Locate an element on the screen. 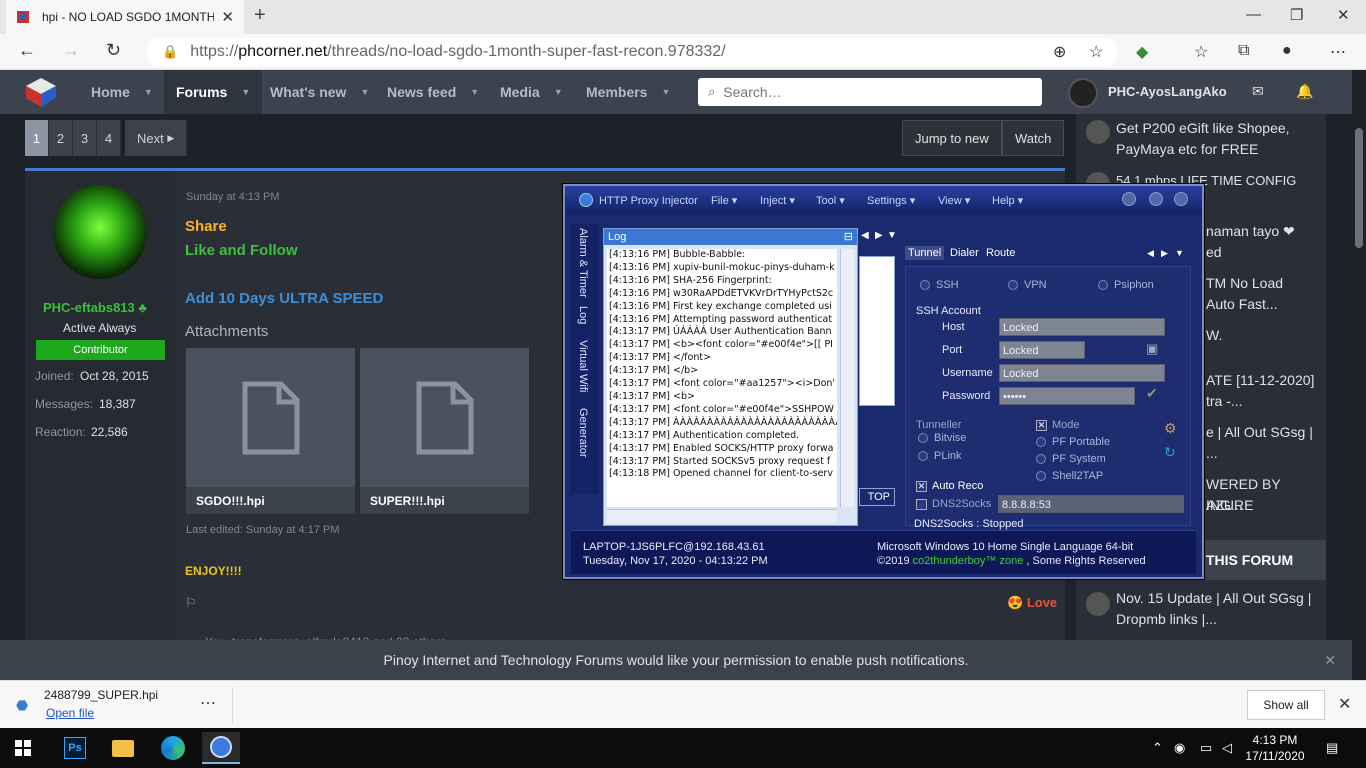  clock: 4:13 PM 17/11/2020 is located at coordinates (1275, 748).